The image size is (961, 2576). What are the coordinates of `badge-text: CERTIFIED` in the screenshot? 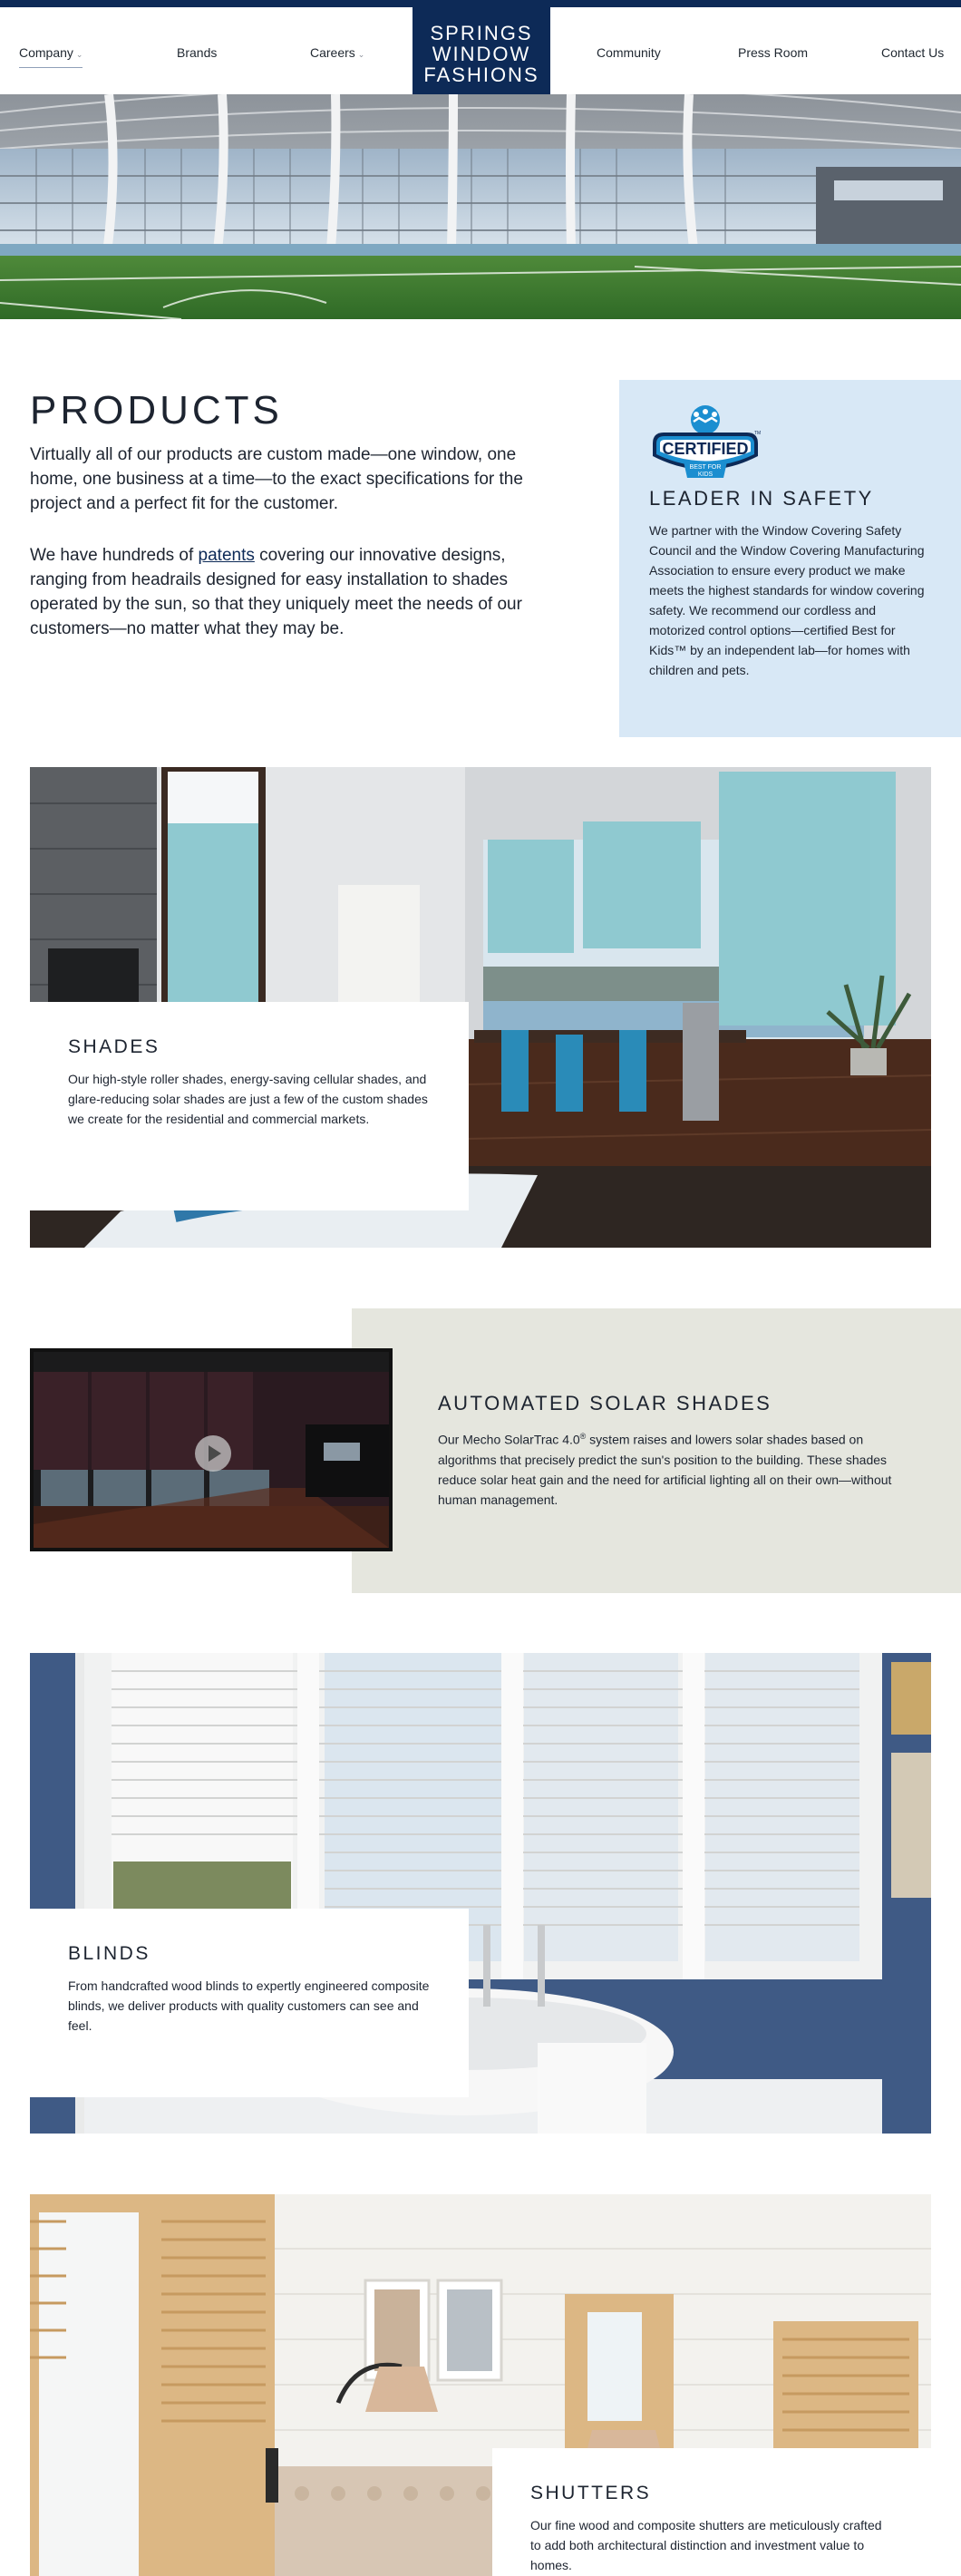 It's located at (705, 449).